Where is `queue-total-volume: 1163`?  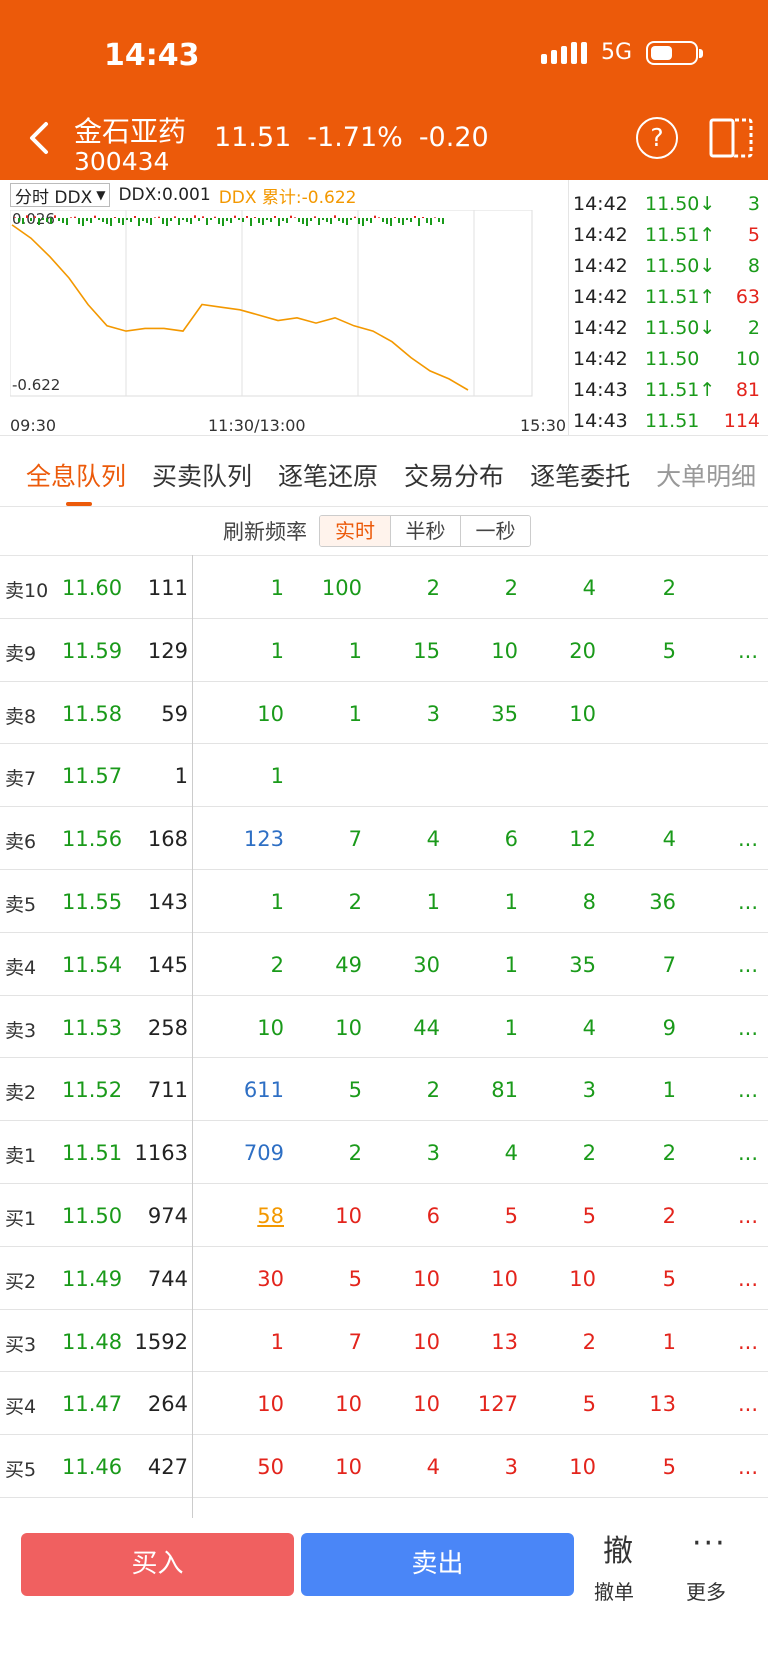
queue-total-volume: 1163 is located at coordinates (161, 1153).